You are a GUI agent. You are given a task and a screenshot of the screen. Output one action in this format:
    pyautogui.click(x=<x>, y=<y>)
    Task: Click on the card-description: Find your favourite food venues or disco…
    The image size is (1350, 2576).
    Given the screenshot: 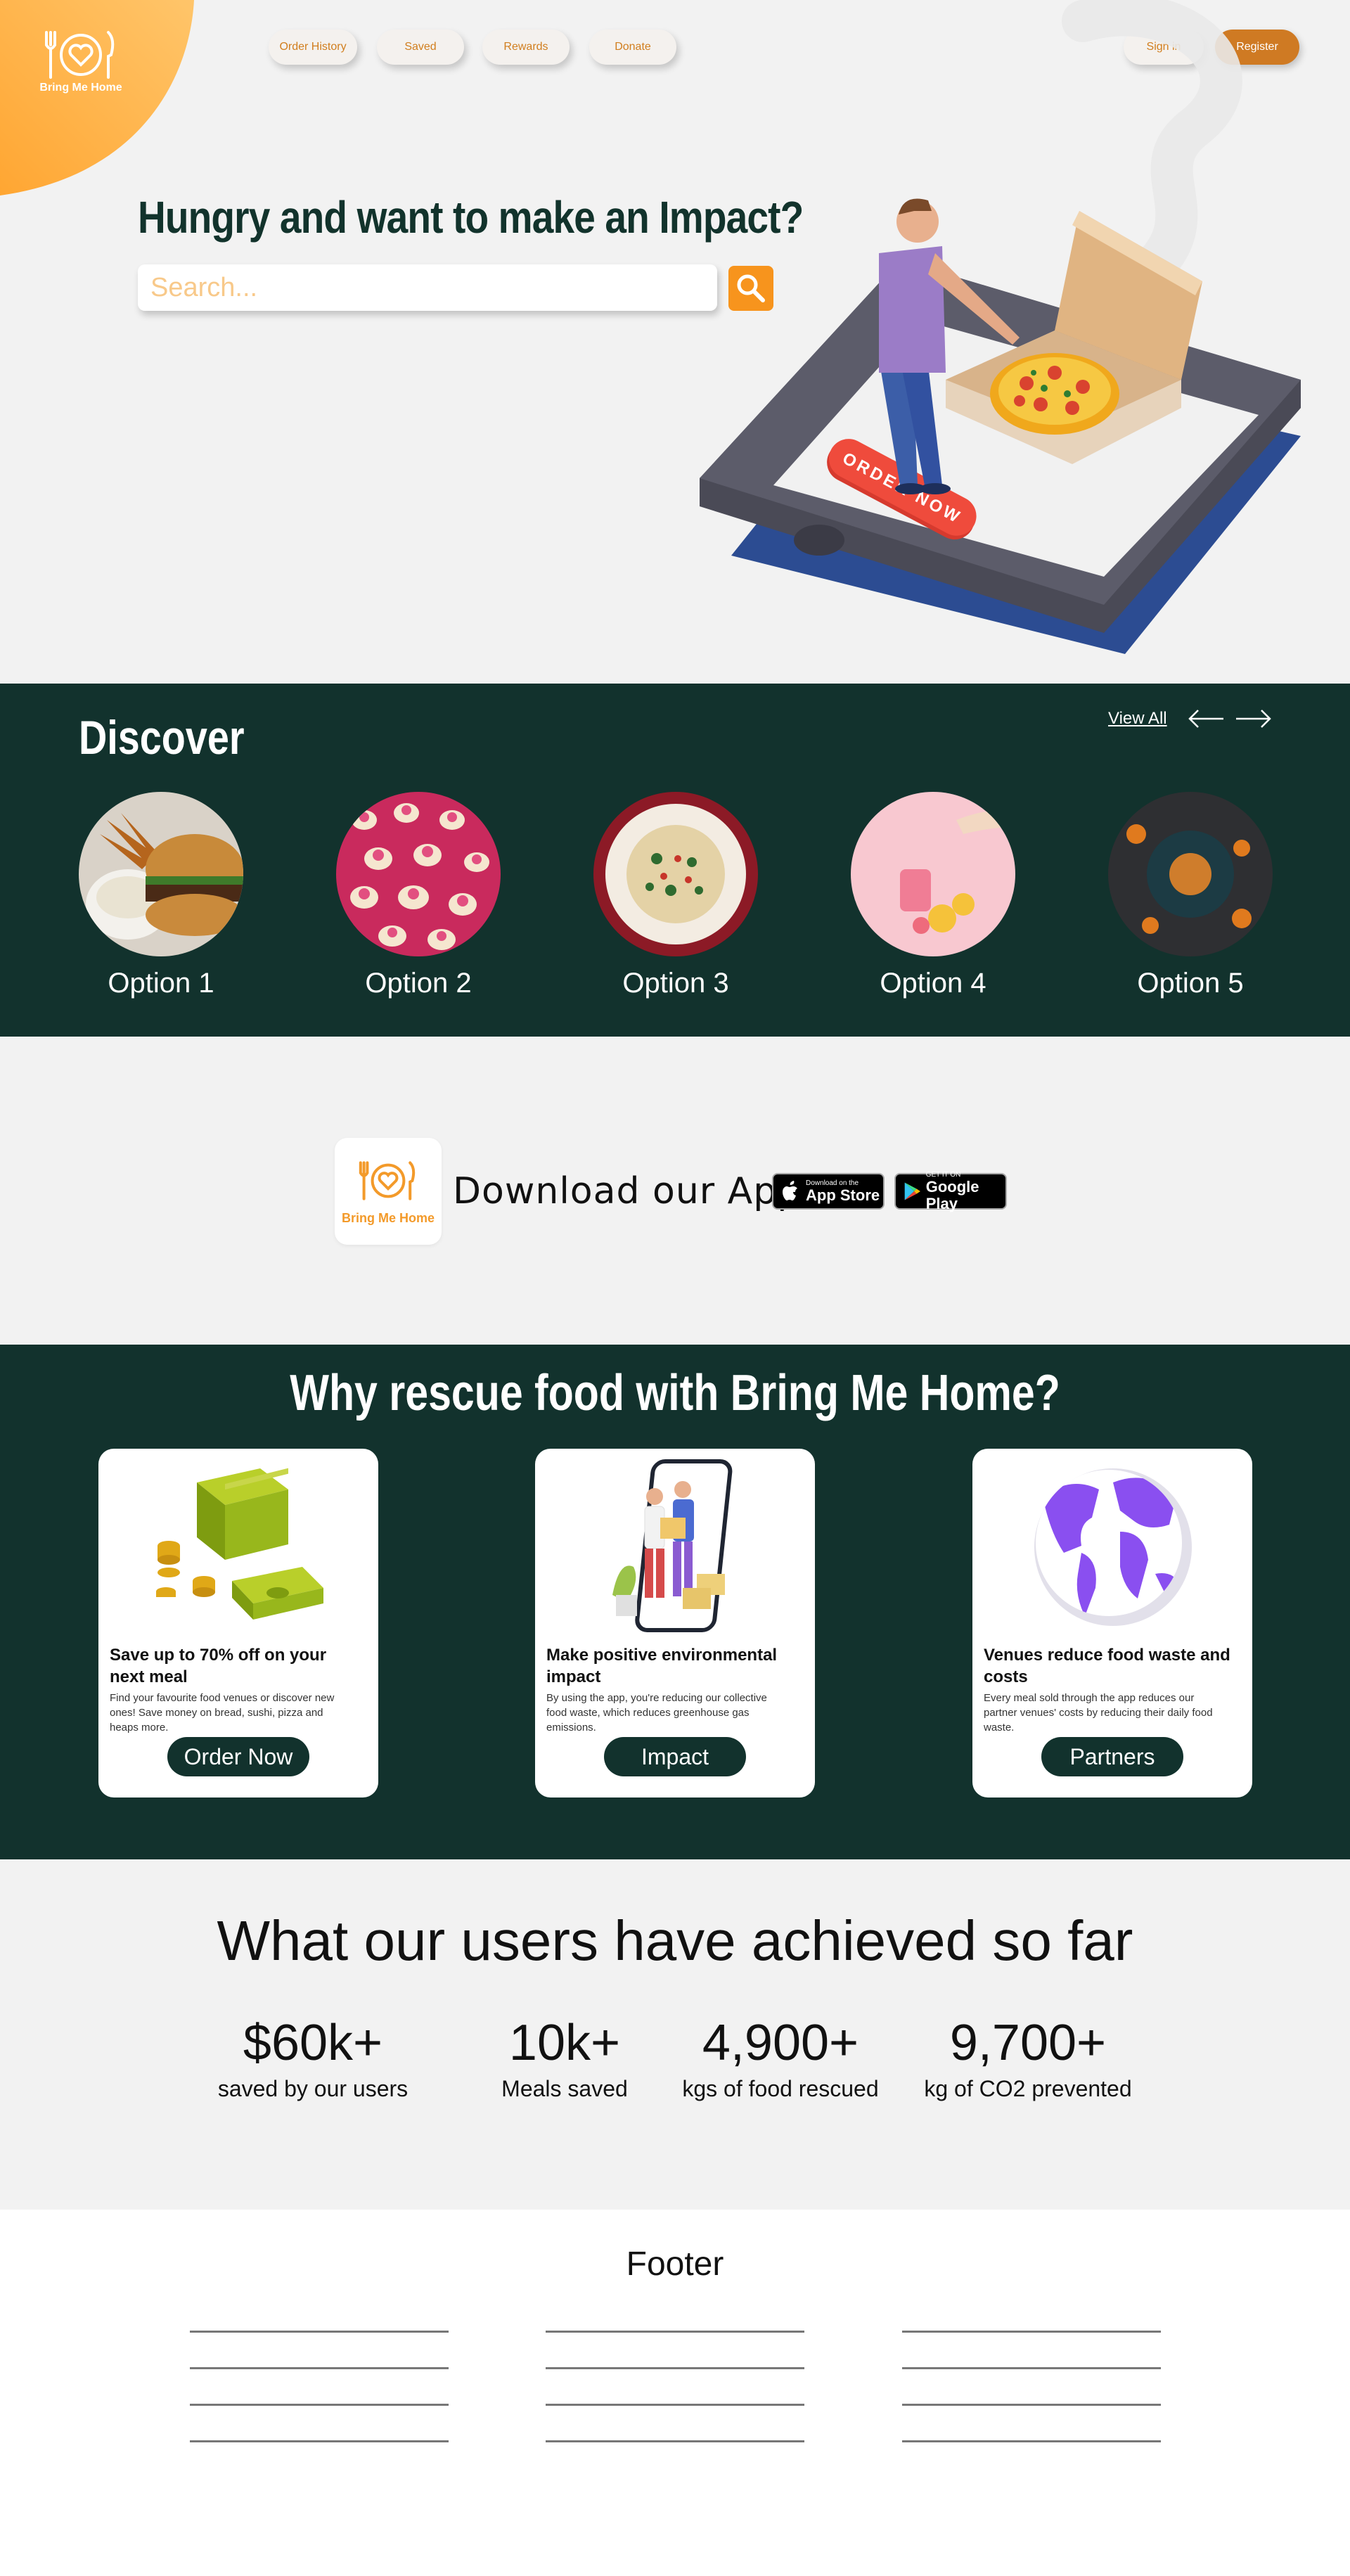 What is the action you would take?
    pyautogui.click(x=222, y=1713)
    